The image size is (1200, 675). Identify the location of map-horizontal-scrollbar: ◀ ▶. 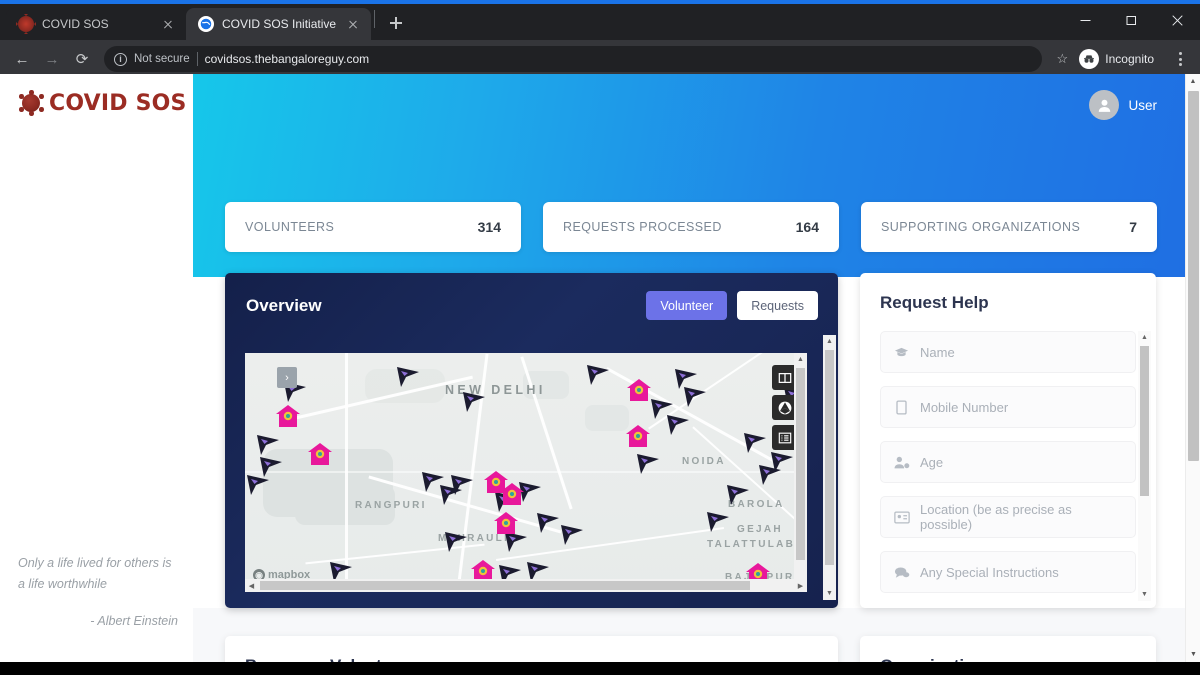
(526, 585).